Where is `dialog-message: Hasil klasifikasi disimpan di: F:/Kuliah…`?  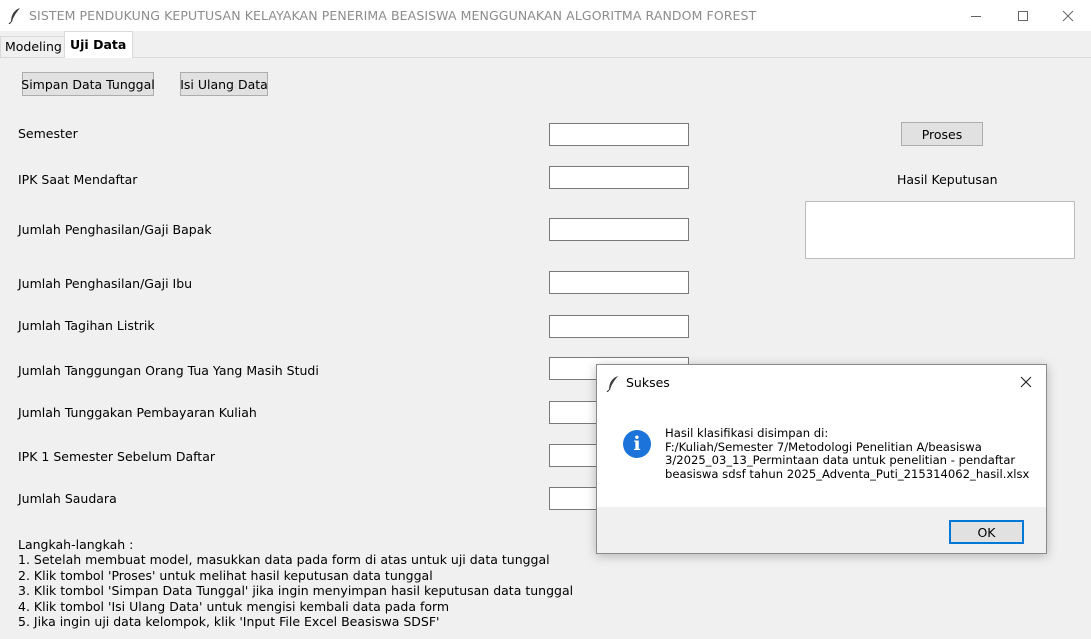
dialog-message: Hasil klasifikasi disimpan di: F:/Kuliah… is located at coordinates (847, 453).